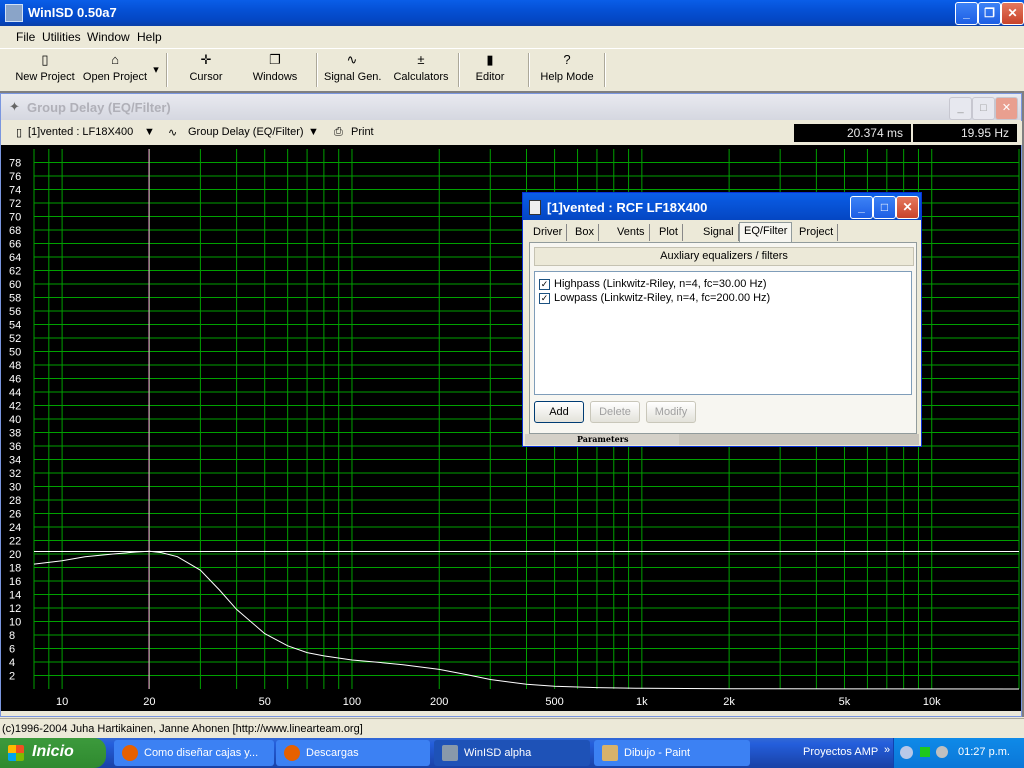 This screenshot has height=768, width=1024. Describe the element at coordinates (906, 752) in the screenshot. I see `tray-back-icon` at that location.